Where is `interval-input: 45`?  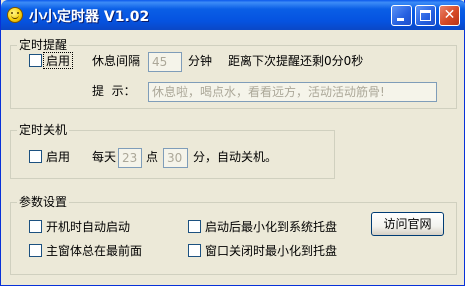 interval-input: 45 is located at coordinates (165, 62).